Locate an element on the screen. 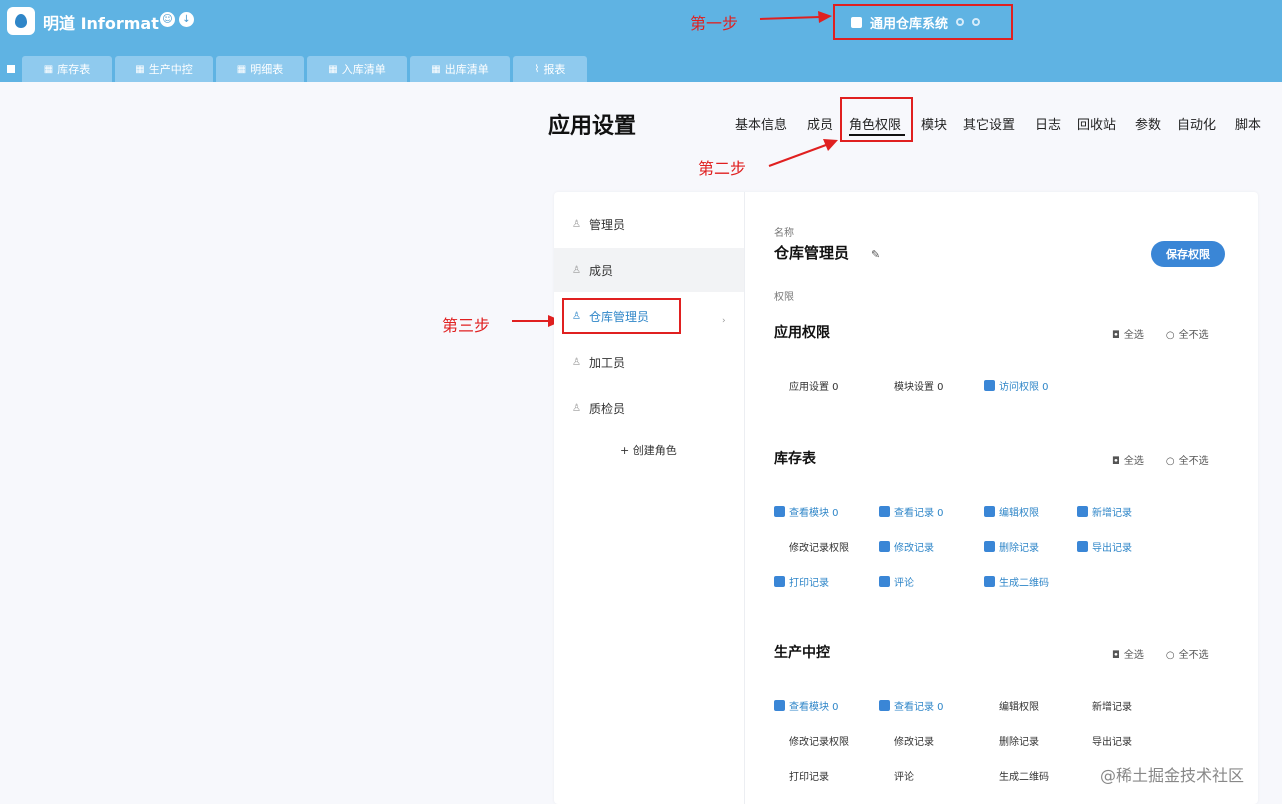  section-select-actions: ◘ 全选 ○ 全不选 is located at coordinates (1160, 459).